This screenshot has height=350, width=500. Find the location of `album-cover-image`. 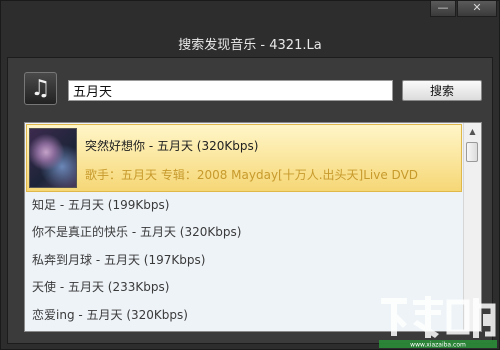

album-cover-image is located at coordinates (53, 158).